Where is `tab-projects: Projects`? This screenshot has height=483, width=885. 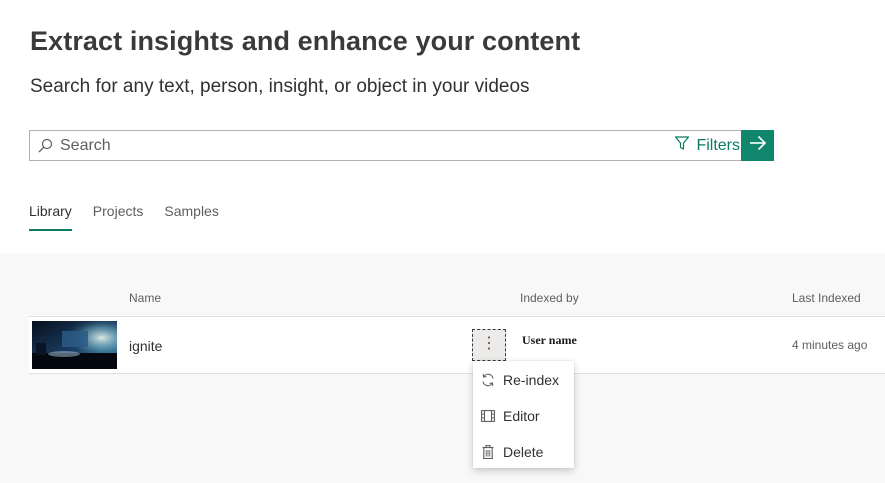 tab-projects: Projects is located at coordinates (118, 217).